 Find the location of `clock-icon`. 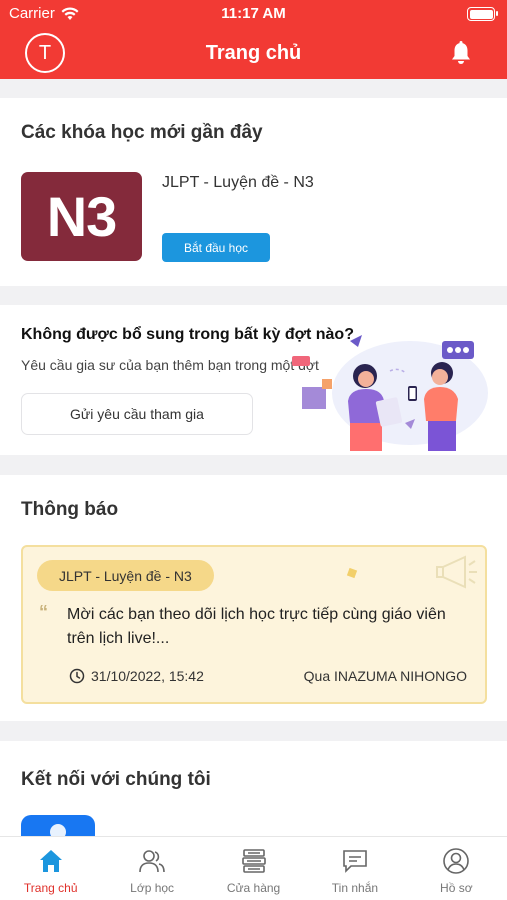

clock-icon is located at coordinates (77, 676).